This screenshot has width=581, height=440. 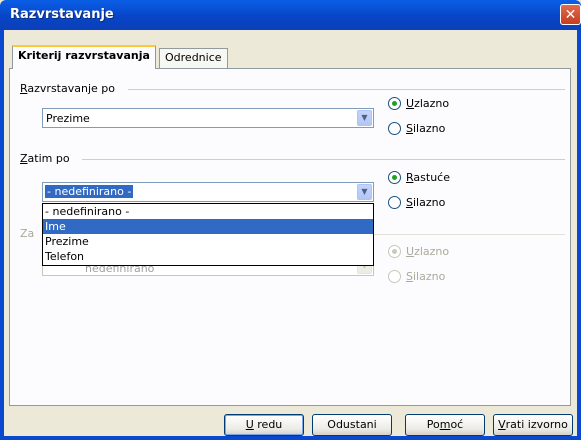 I want to click on sort-key-2-select: - nedefinirano - ▼, so click(x=208, y=192).